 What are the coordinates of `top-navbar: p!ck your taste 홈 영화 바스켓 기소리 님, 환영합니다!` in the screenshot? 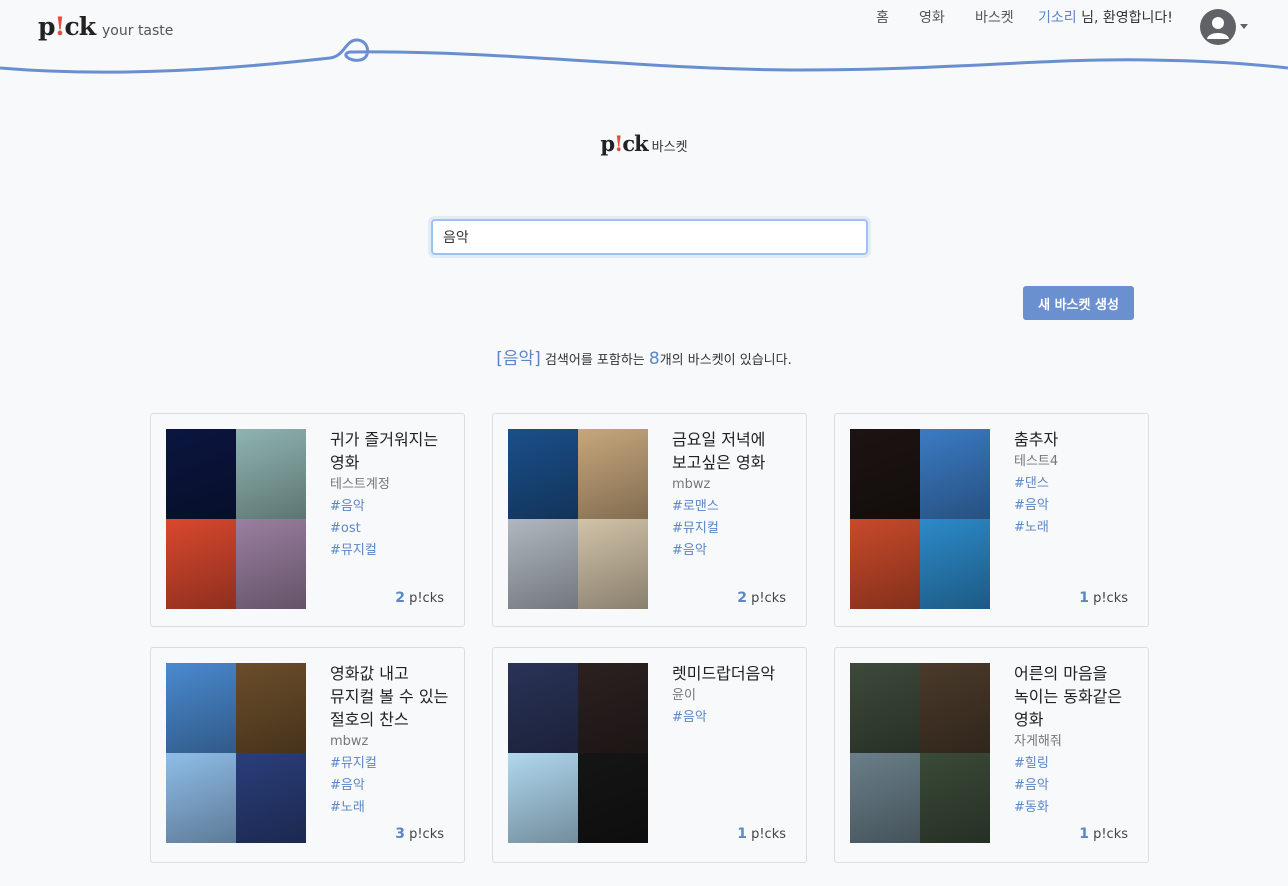 It's located at (644, 45).